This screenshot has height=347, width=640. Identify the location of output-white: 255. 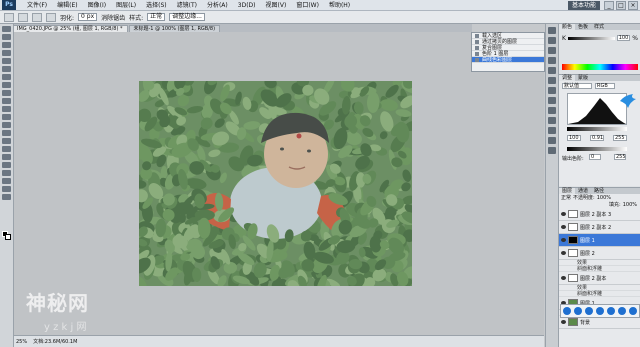
(620, 157).